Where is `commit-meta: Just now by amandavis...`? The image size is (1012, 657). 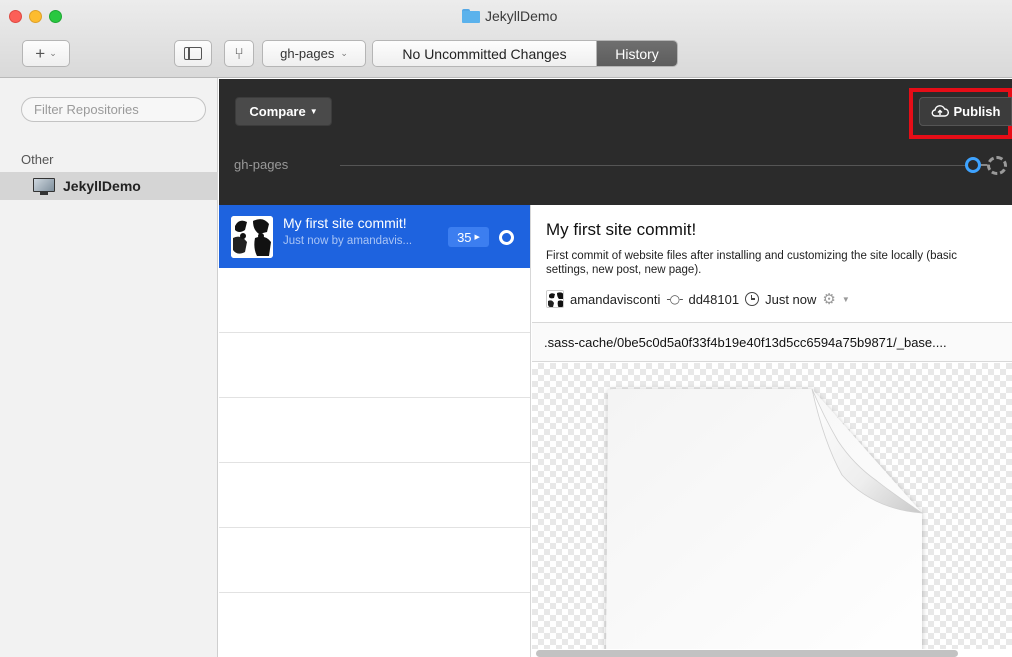
commit-meta: Just now by amandavis... is located at coordinates (348, 241).